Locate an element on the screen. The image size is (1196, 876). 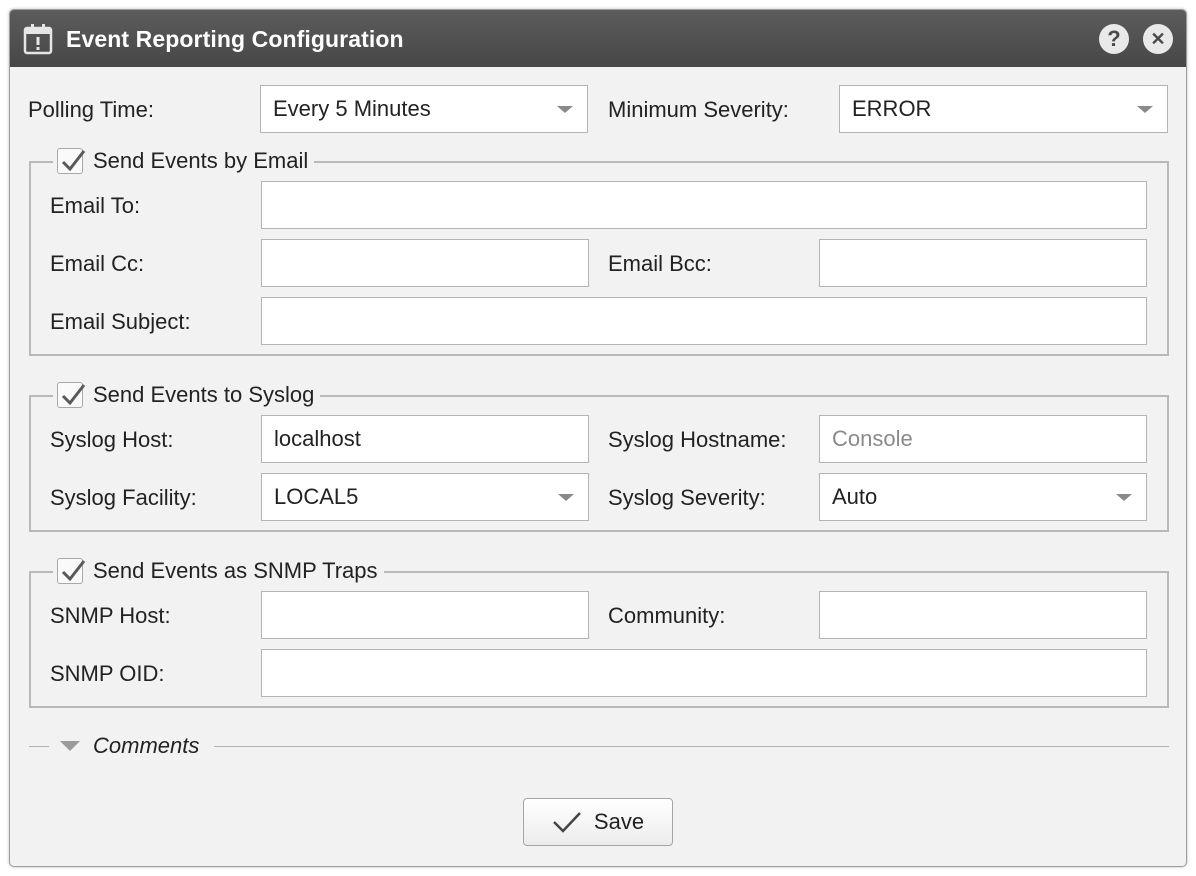
email-bcc-label: Email Bcc: is located at coordinates (660, 263).